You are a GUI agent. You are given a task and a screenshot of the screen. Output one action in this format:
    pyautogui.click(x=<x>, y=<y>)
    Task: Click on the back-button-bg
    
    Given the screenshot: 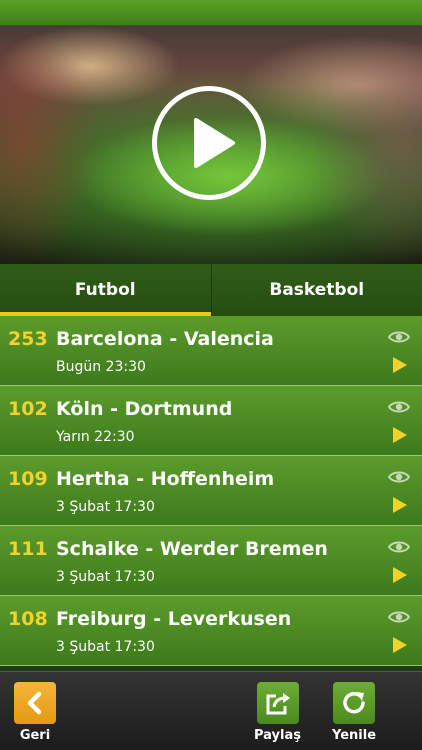 What is the action you would take?
    pyautogui.click(x=35, y=703)
    